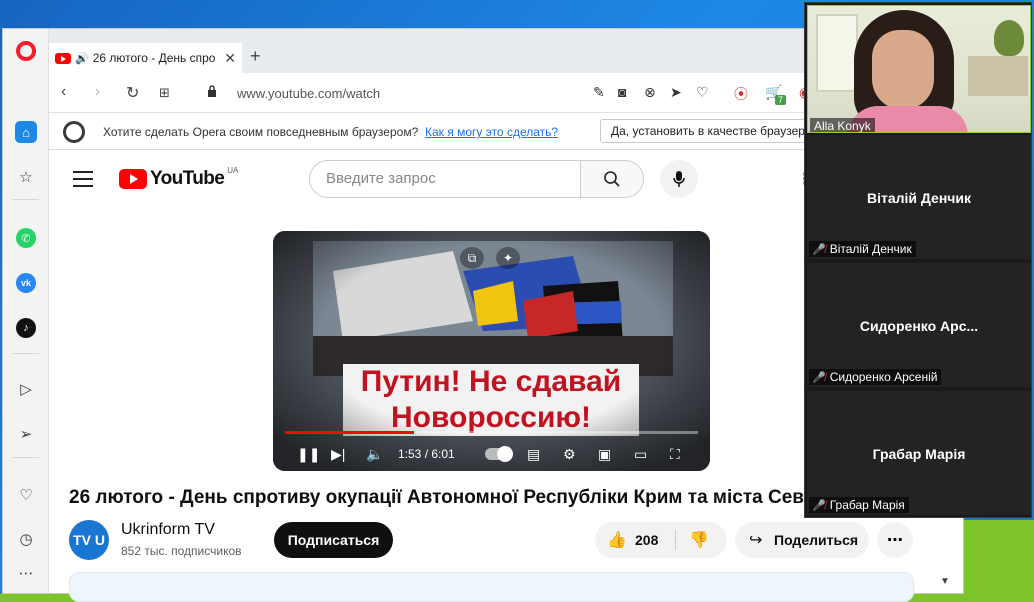  I want to click on tiktok-icon: ♪, so click(26, 328).